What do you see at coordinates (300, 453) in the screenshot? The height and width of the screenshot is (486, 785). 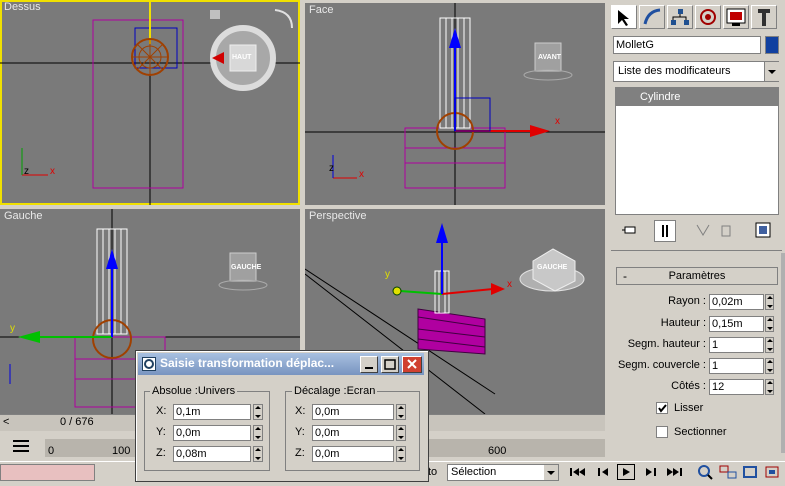 I see `off-z-label: Z:` at bounding box center [300, 453].